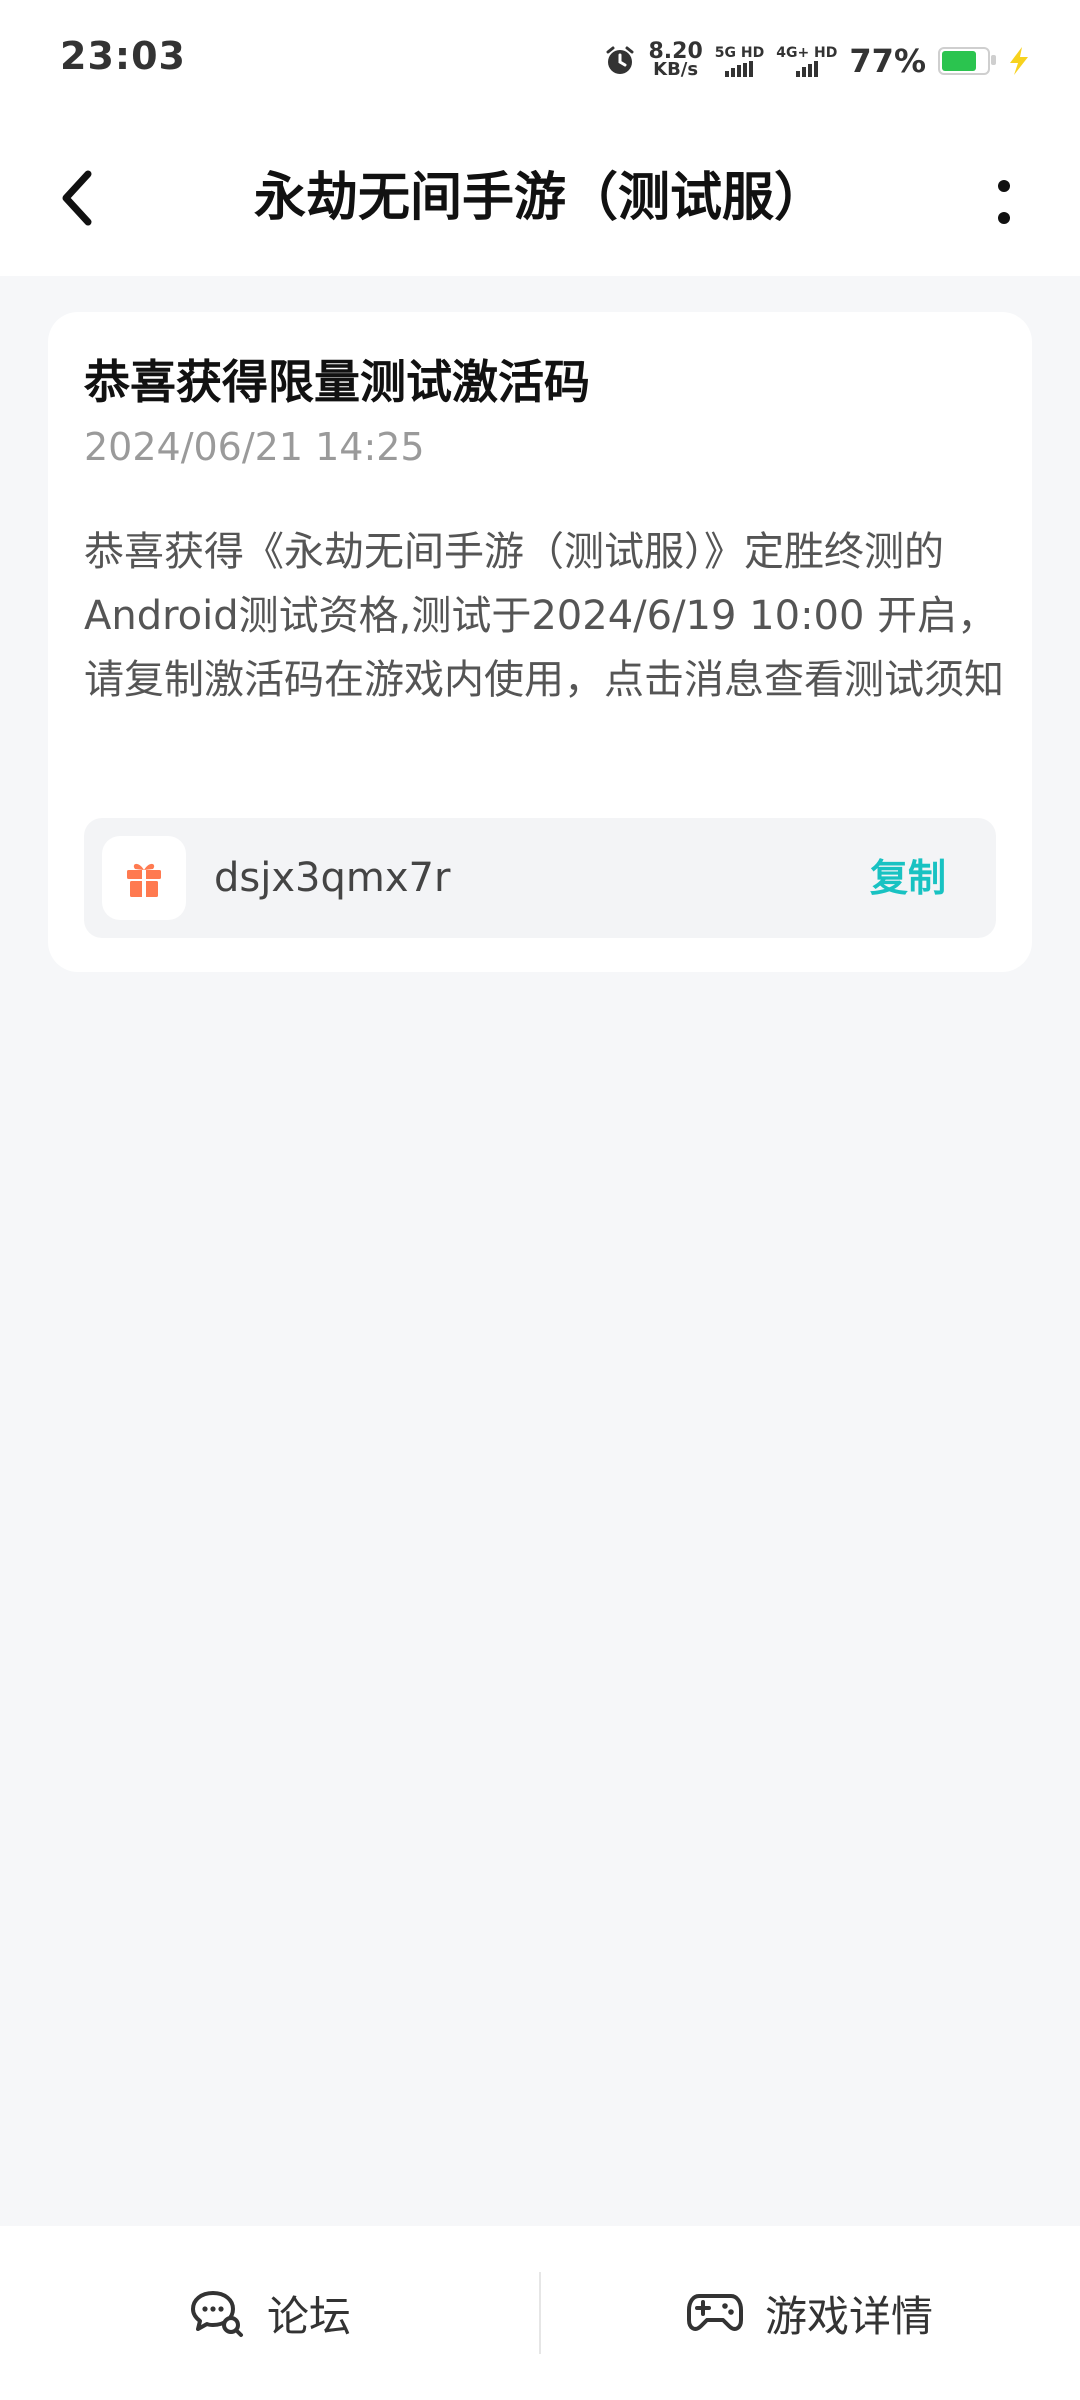  What do you see at coordinates (739, 53) in the screenshot?
I see `sim1-label: 5G HD` at bounding box center [739, 53].